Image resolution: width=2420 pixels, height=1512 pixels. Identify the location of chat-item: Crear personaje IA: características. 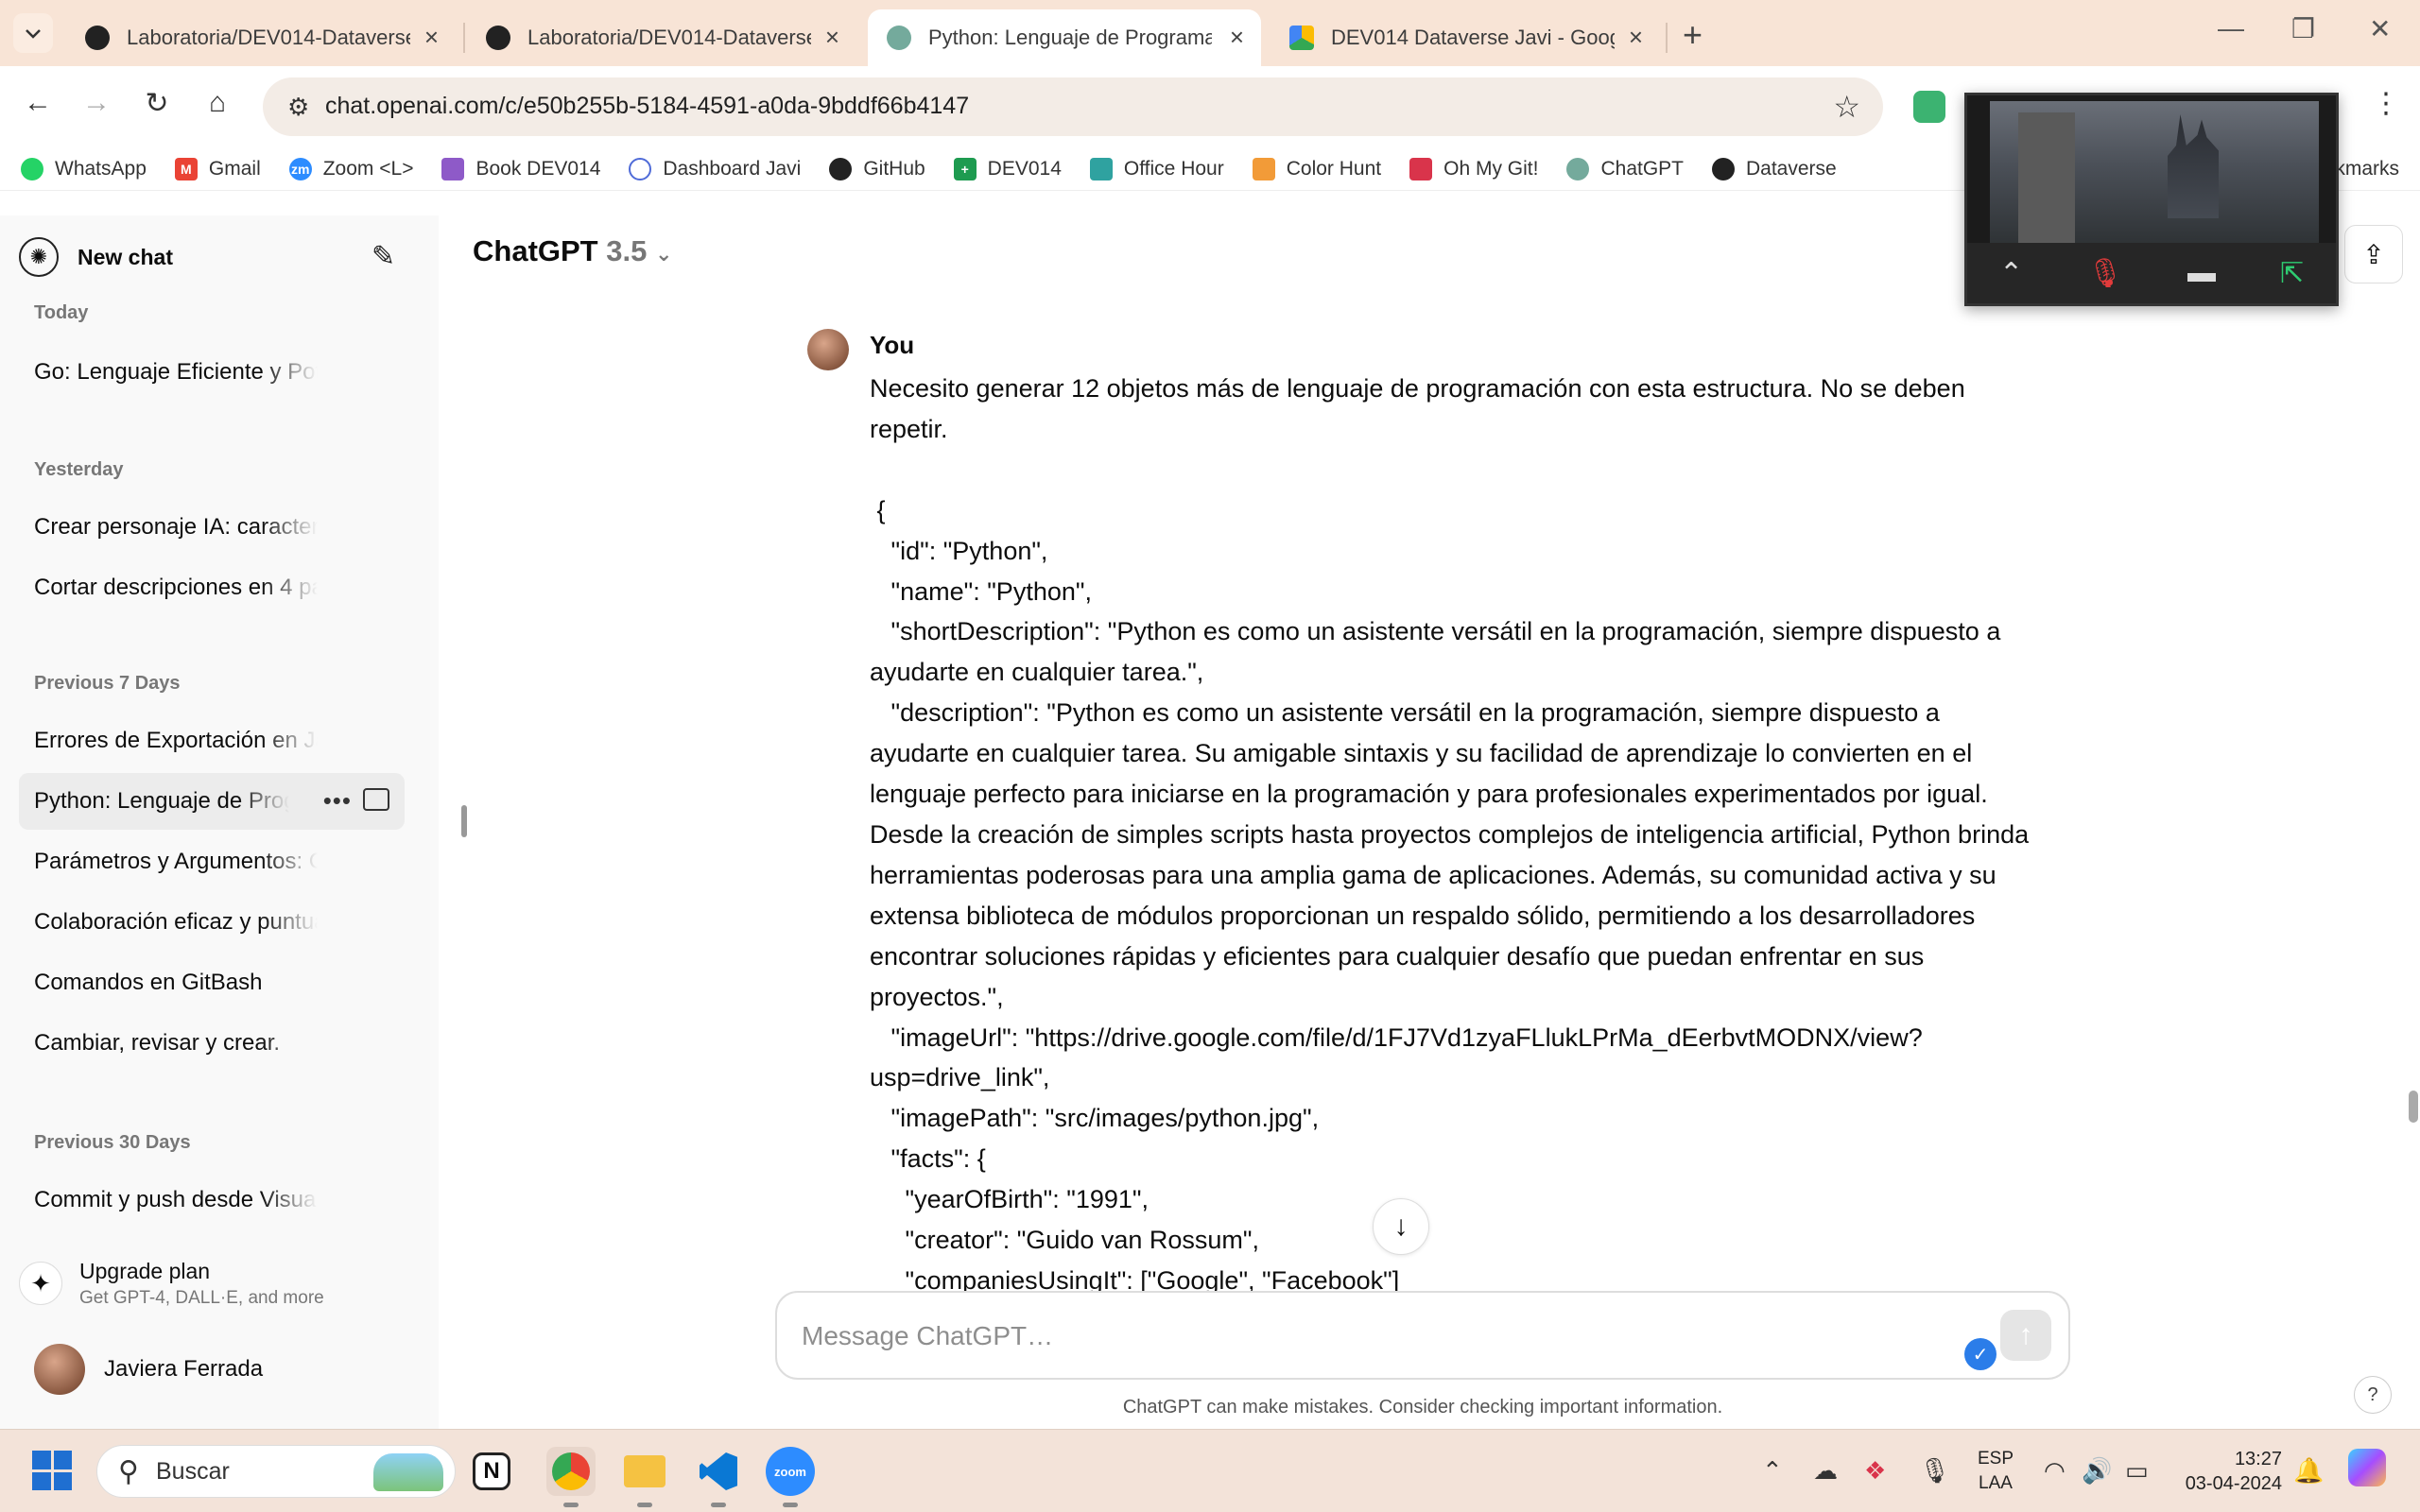
(212, 527).